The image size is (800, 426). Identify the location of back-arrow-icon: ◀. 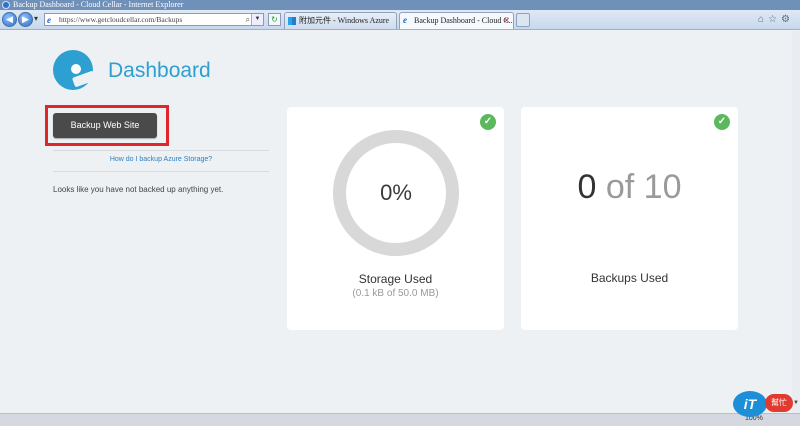
(9, 19).